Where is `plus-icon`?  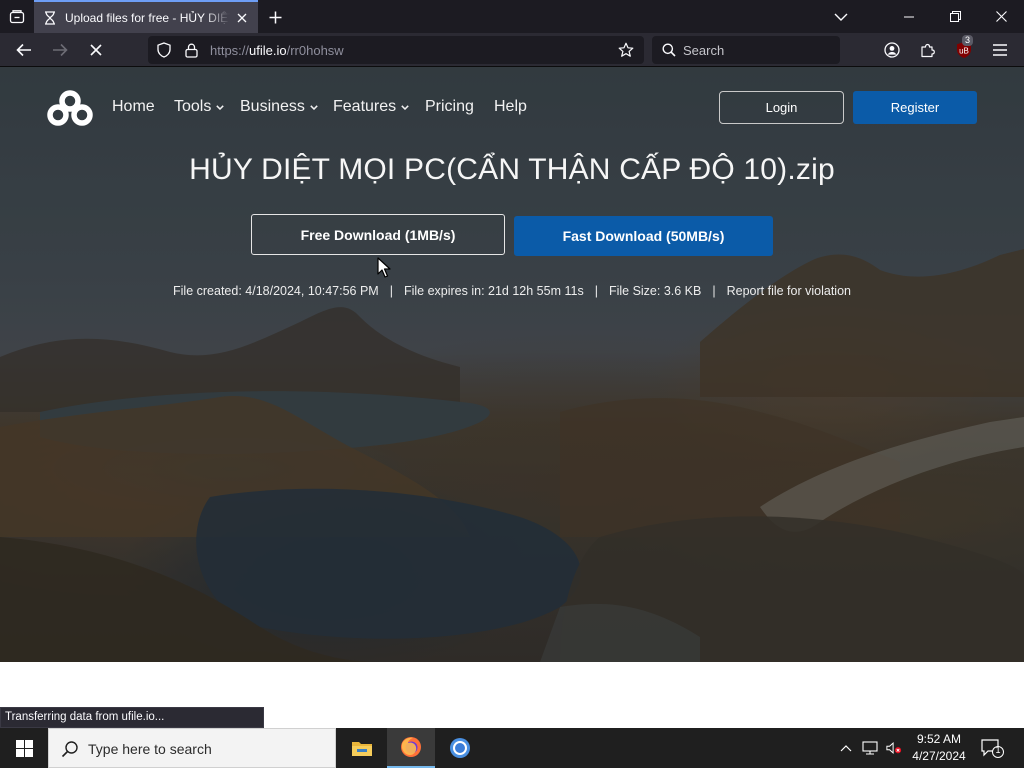
plus-icon is located at coordinates (275, 17).